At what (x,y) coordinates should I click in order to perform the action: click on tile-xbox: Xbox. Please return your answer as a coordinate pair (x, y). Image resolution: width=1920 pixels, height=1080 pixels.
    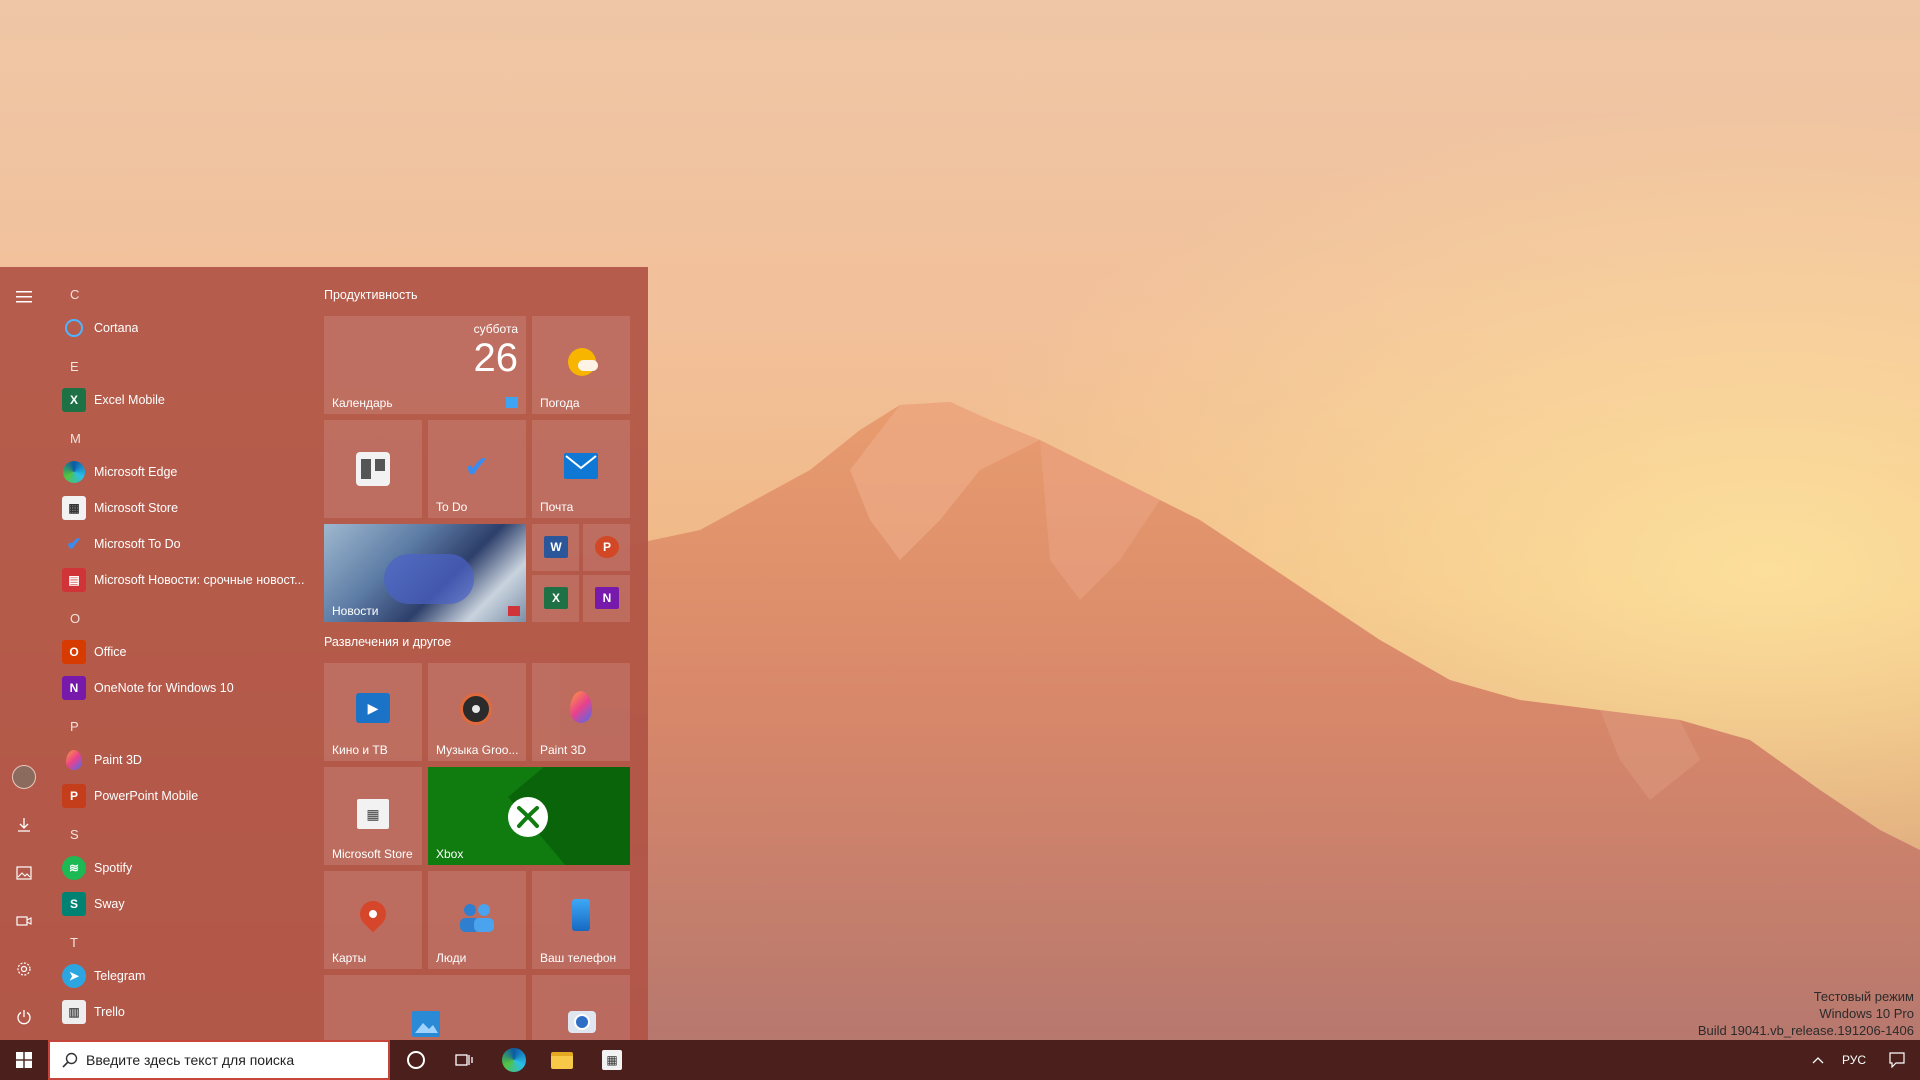
    Looking at the image, I should click on (529, 816).